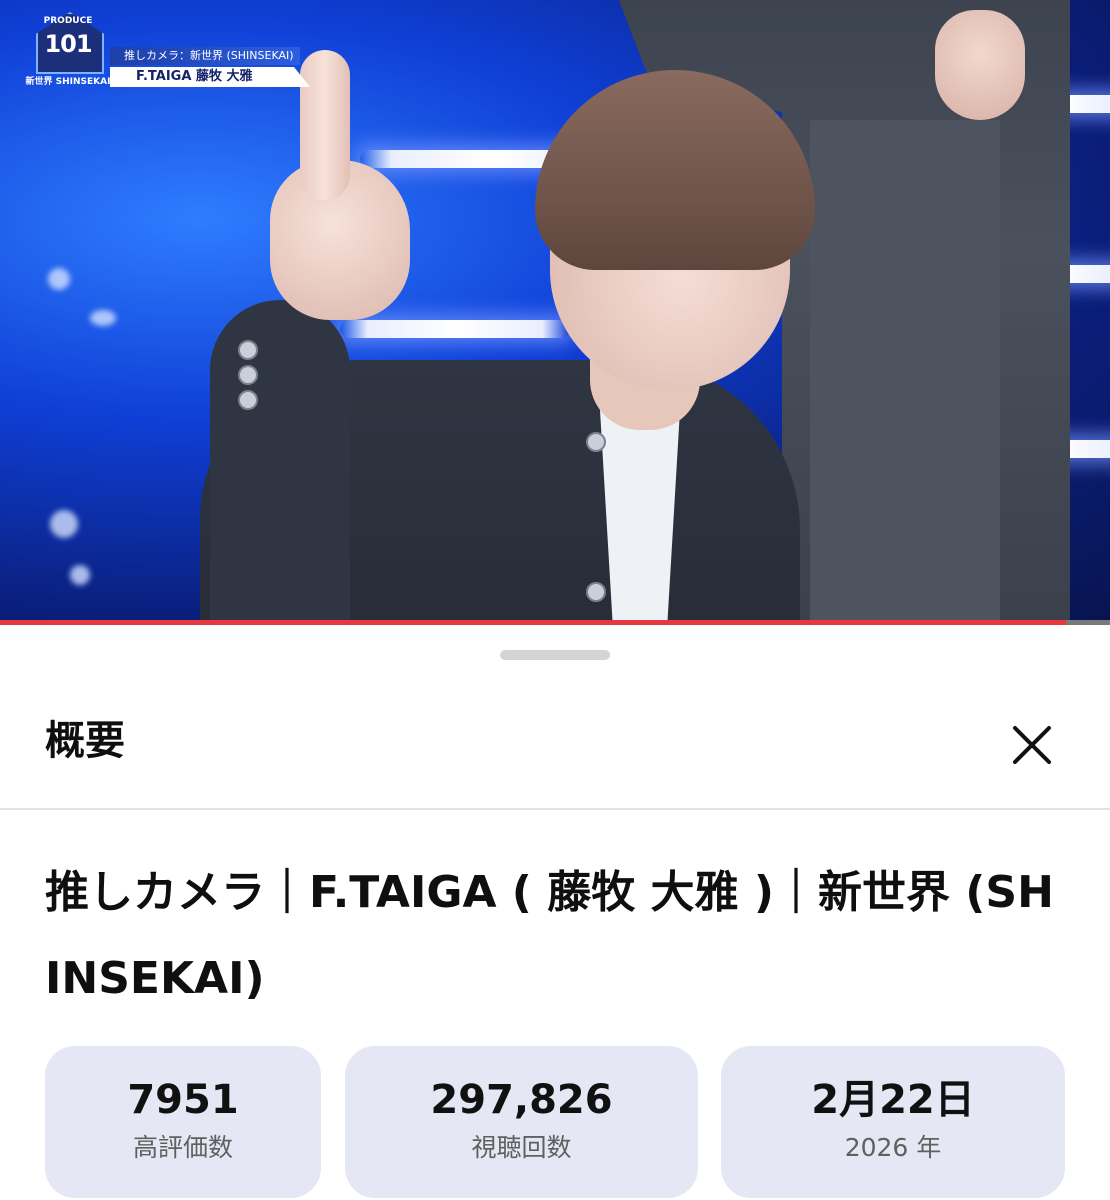 The image size is (1110, 1200). I want to click on views-label: 視聴回数, so click(521, 1147).